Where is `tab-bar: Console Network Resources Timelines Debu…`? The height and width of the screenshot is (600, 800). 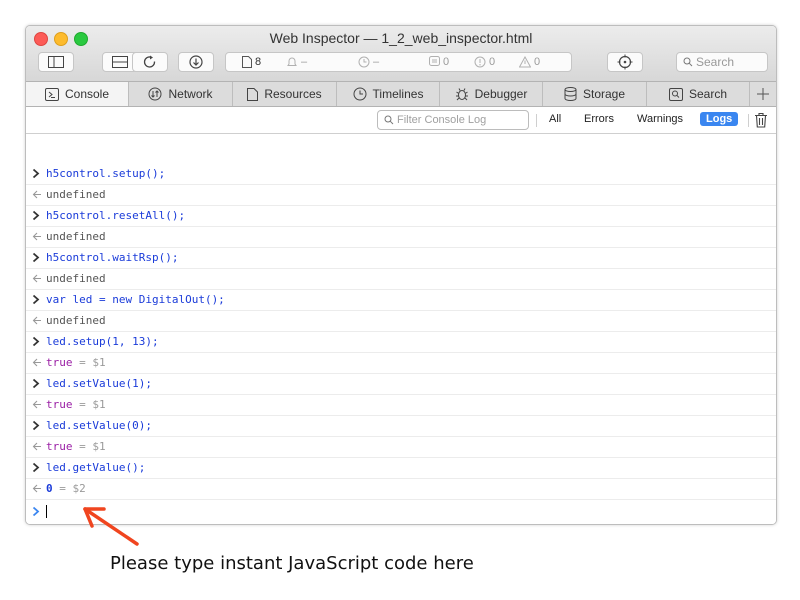 tab-bar: Console Network Resources Timelines Debu… is located at coordinates (401, 94).